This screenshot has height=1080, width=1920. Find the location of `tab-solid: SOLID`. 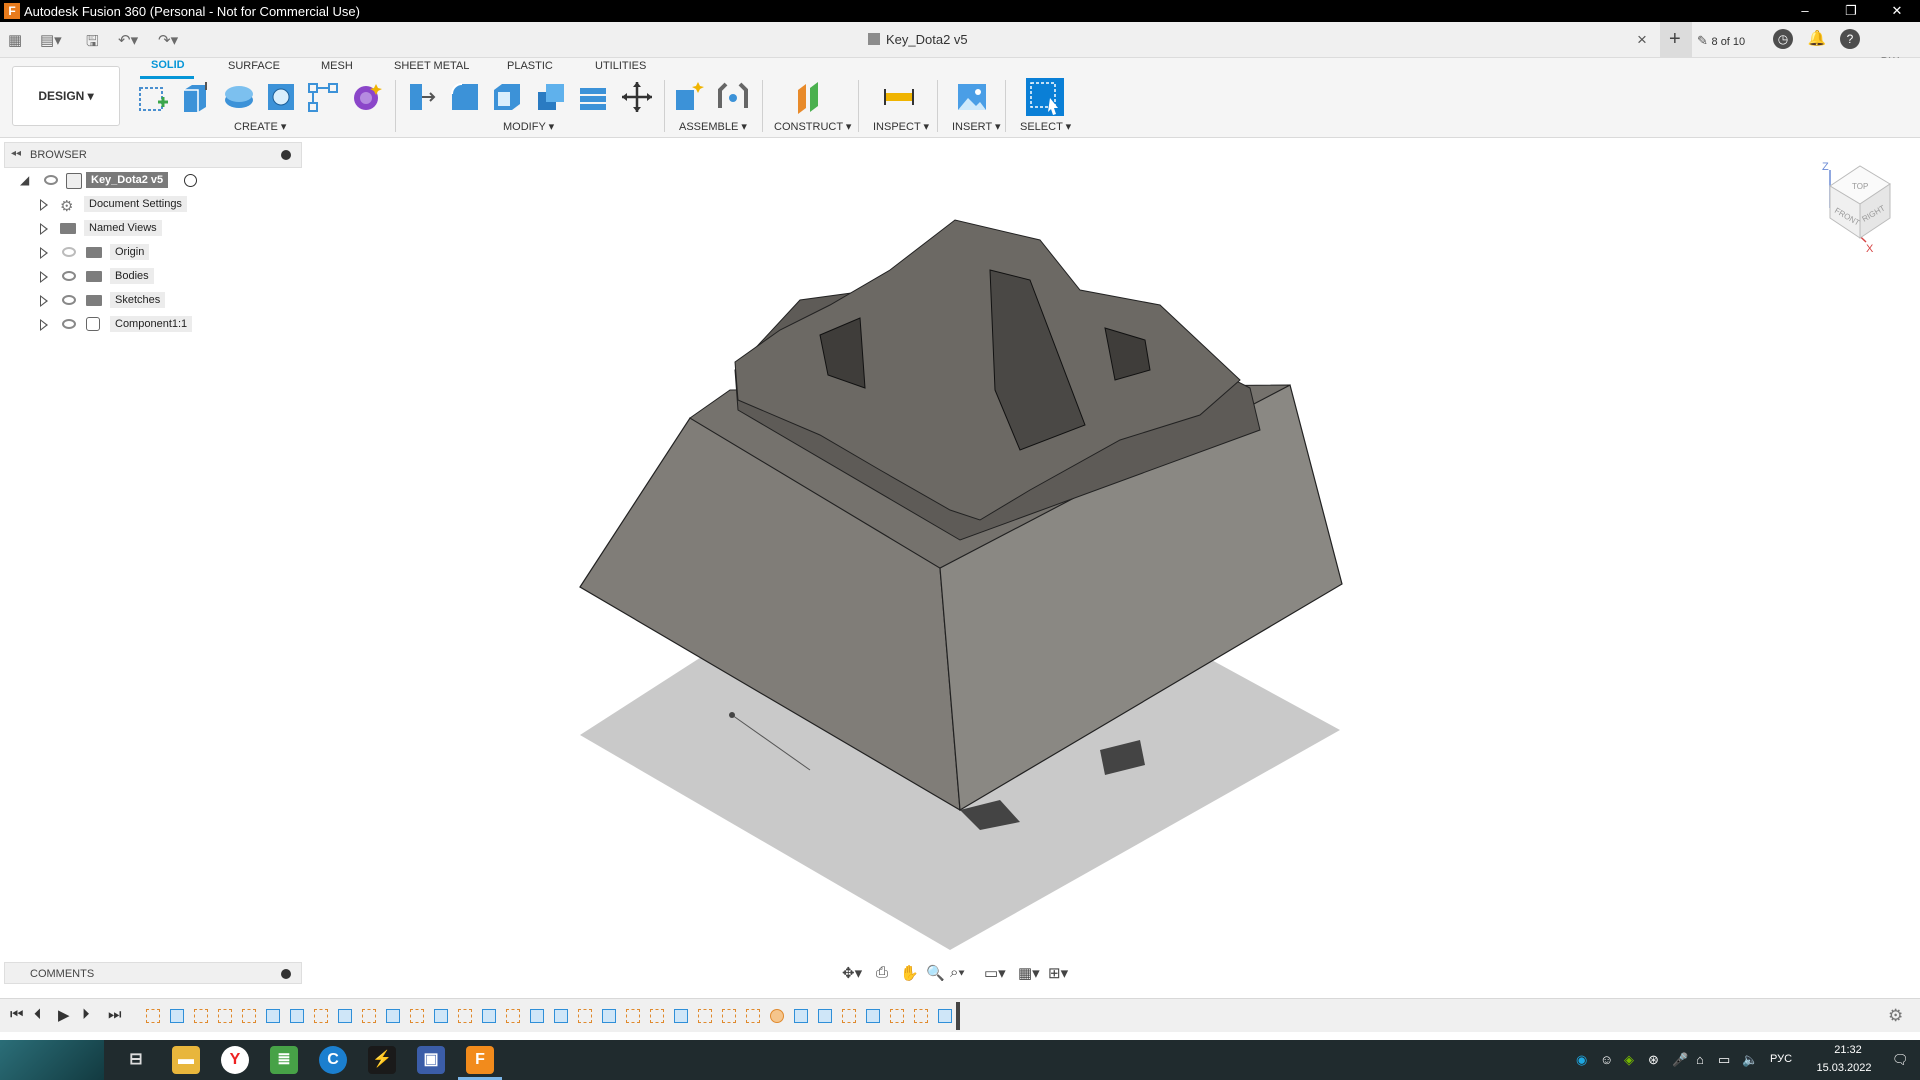

tab-solid: SOLID is located at coordinates (168, 65).